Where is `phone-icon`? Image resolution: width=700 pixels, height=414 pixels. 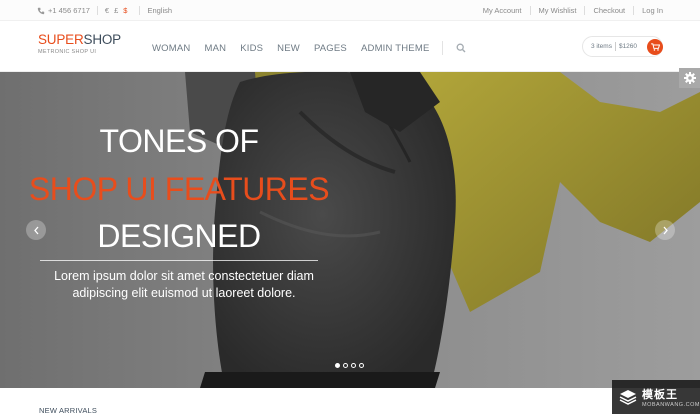 phone-icon is located at coordinates (41, 10).